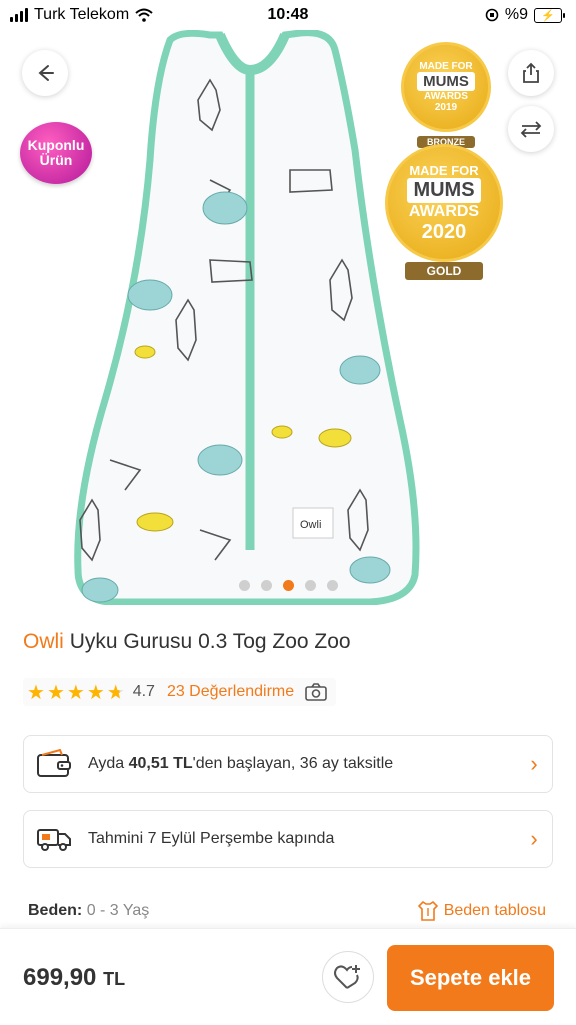  I want to click on size-chart-icon, so click(427, 910).